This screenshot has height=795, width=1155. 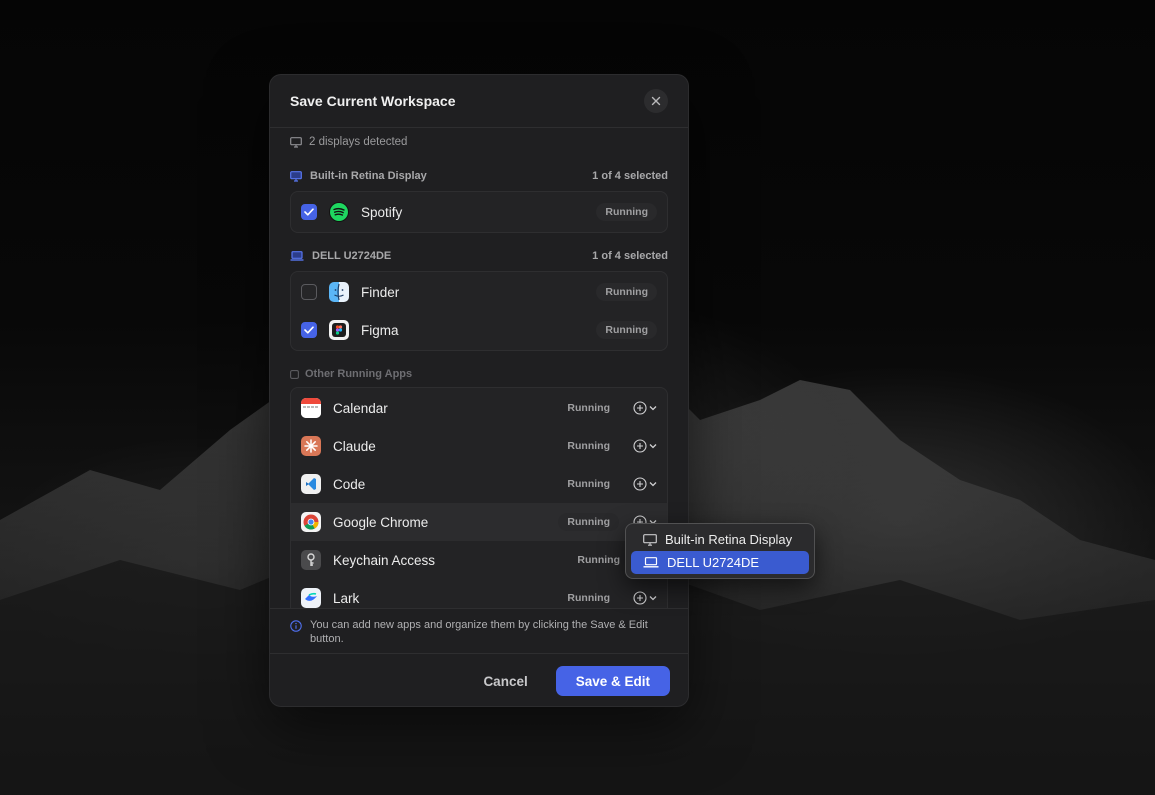 What do you see at coordinates (479, 522) in the screenshot?
I see `other-app-row-chrome: Google Chrome Running` at bounding box center [479, 522].